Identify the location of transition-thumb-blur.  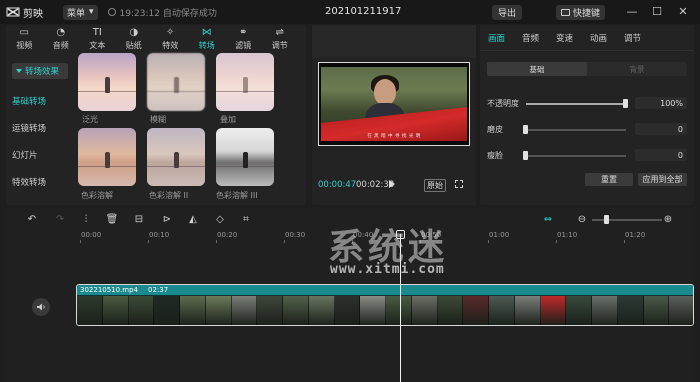
(176, 82).